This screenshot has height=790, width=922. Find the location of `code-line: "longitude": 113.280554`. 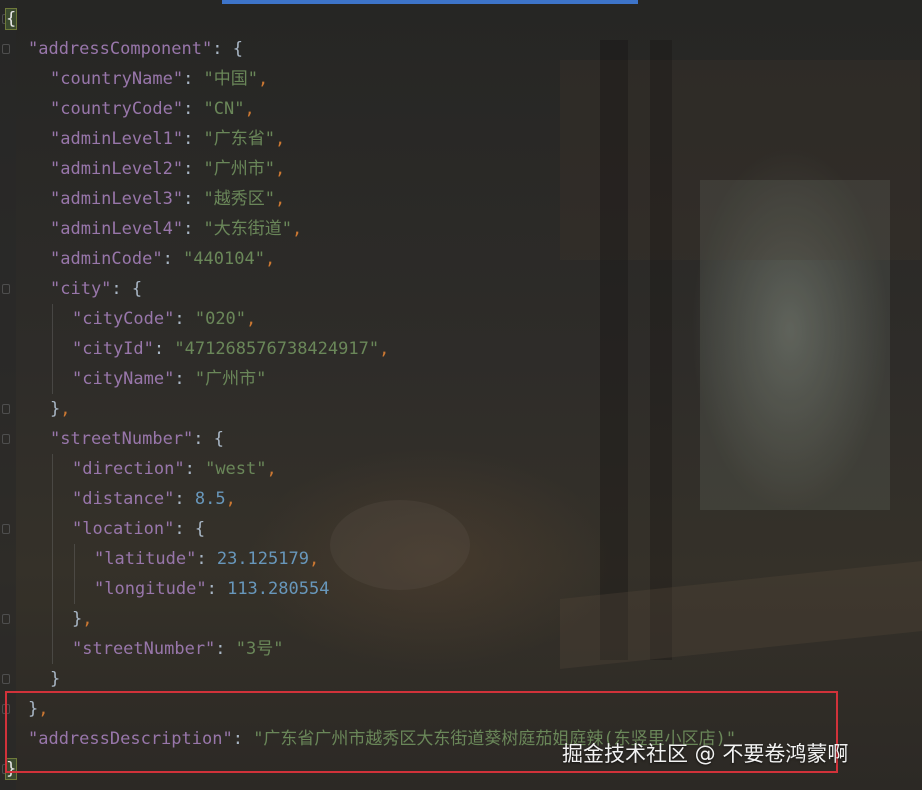

code-line: "longitude": 113.280554 is located at coordinates (211, 589).